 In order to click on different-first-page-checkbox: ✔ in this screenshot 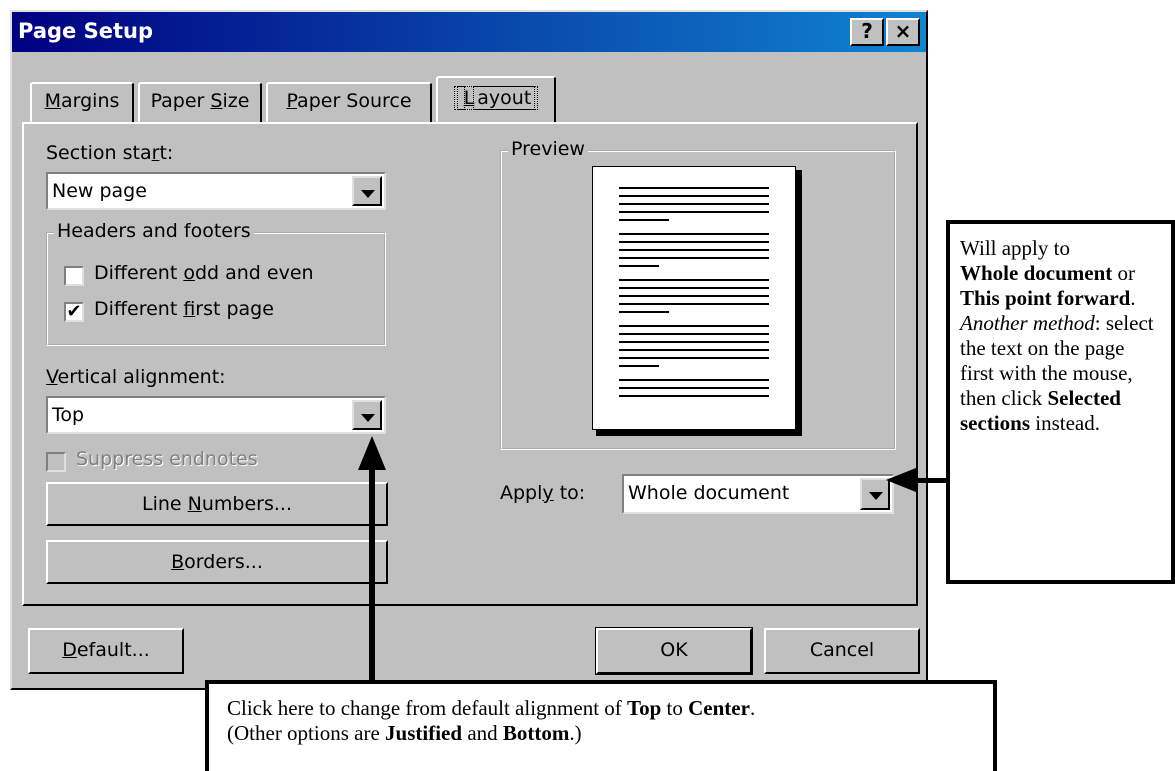, I will do `click(74, 312)`.